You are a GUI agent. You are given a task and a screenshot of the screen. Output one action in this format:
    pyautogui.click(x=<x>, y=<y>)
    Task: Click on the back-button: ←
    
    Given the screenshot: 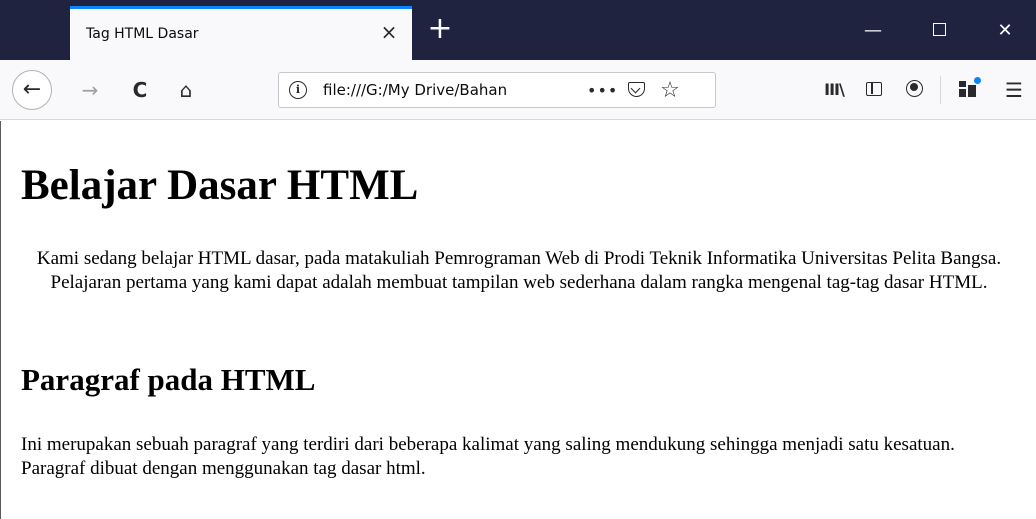 What is the action you would take?
    pyautogui.click(x=32, y=90)
    